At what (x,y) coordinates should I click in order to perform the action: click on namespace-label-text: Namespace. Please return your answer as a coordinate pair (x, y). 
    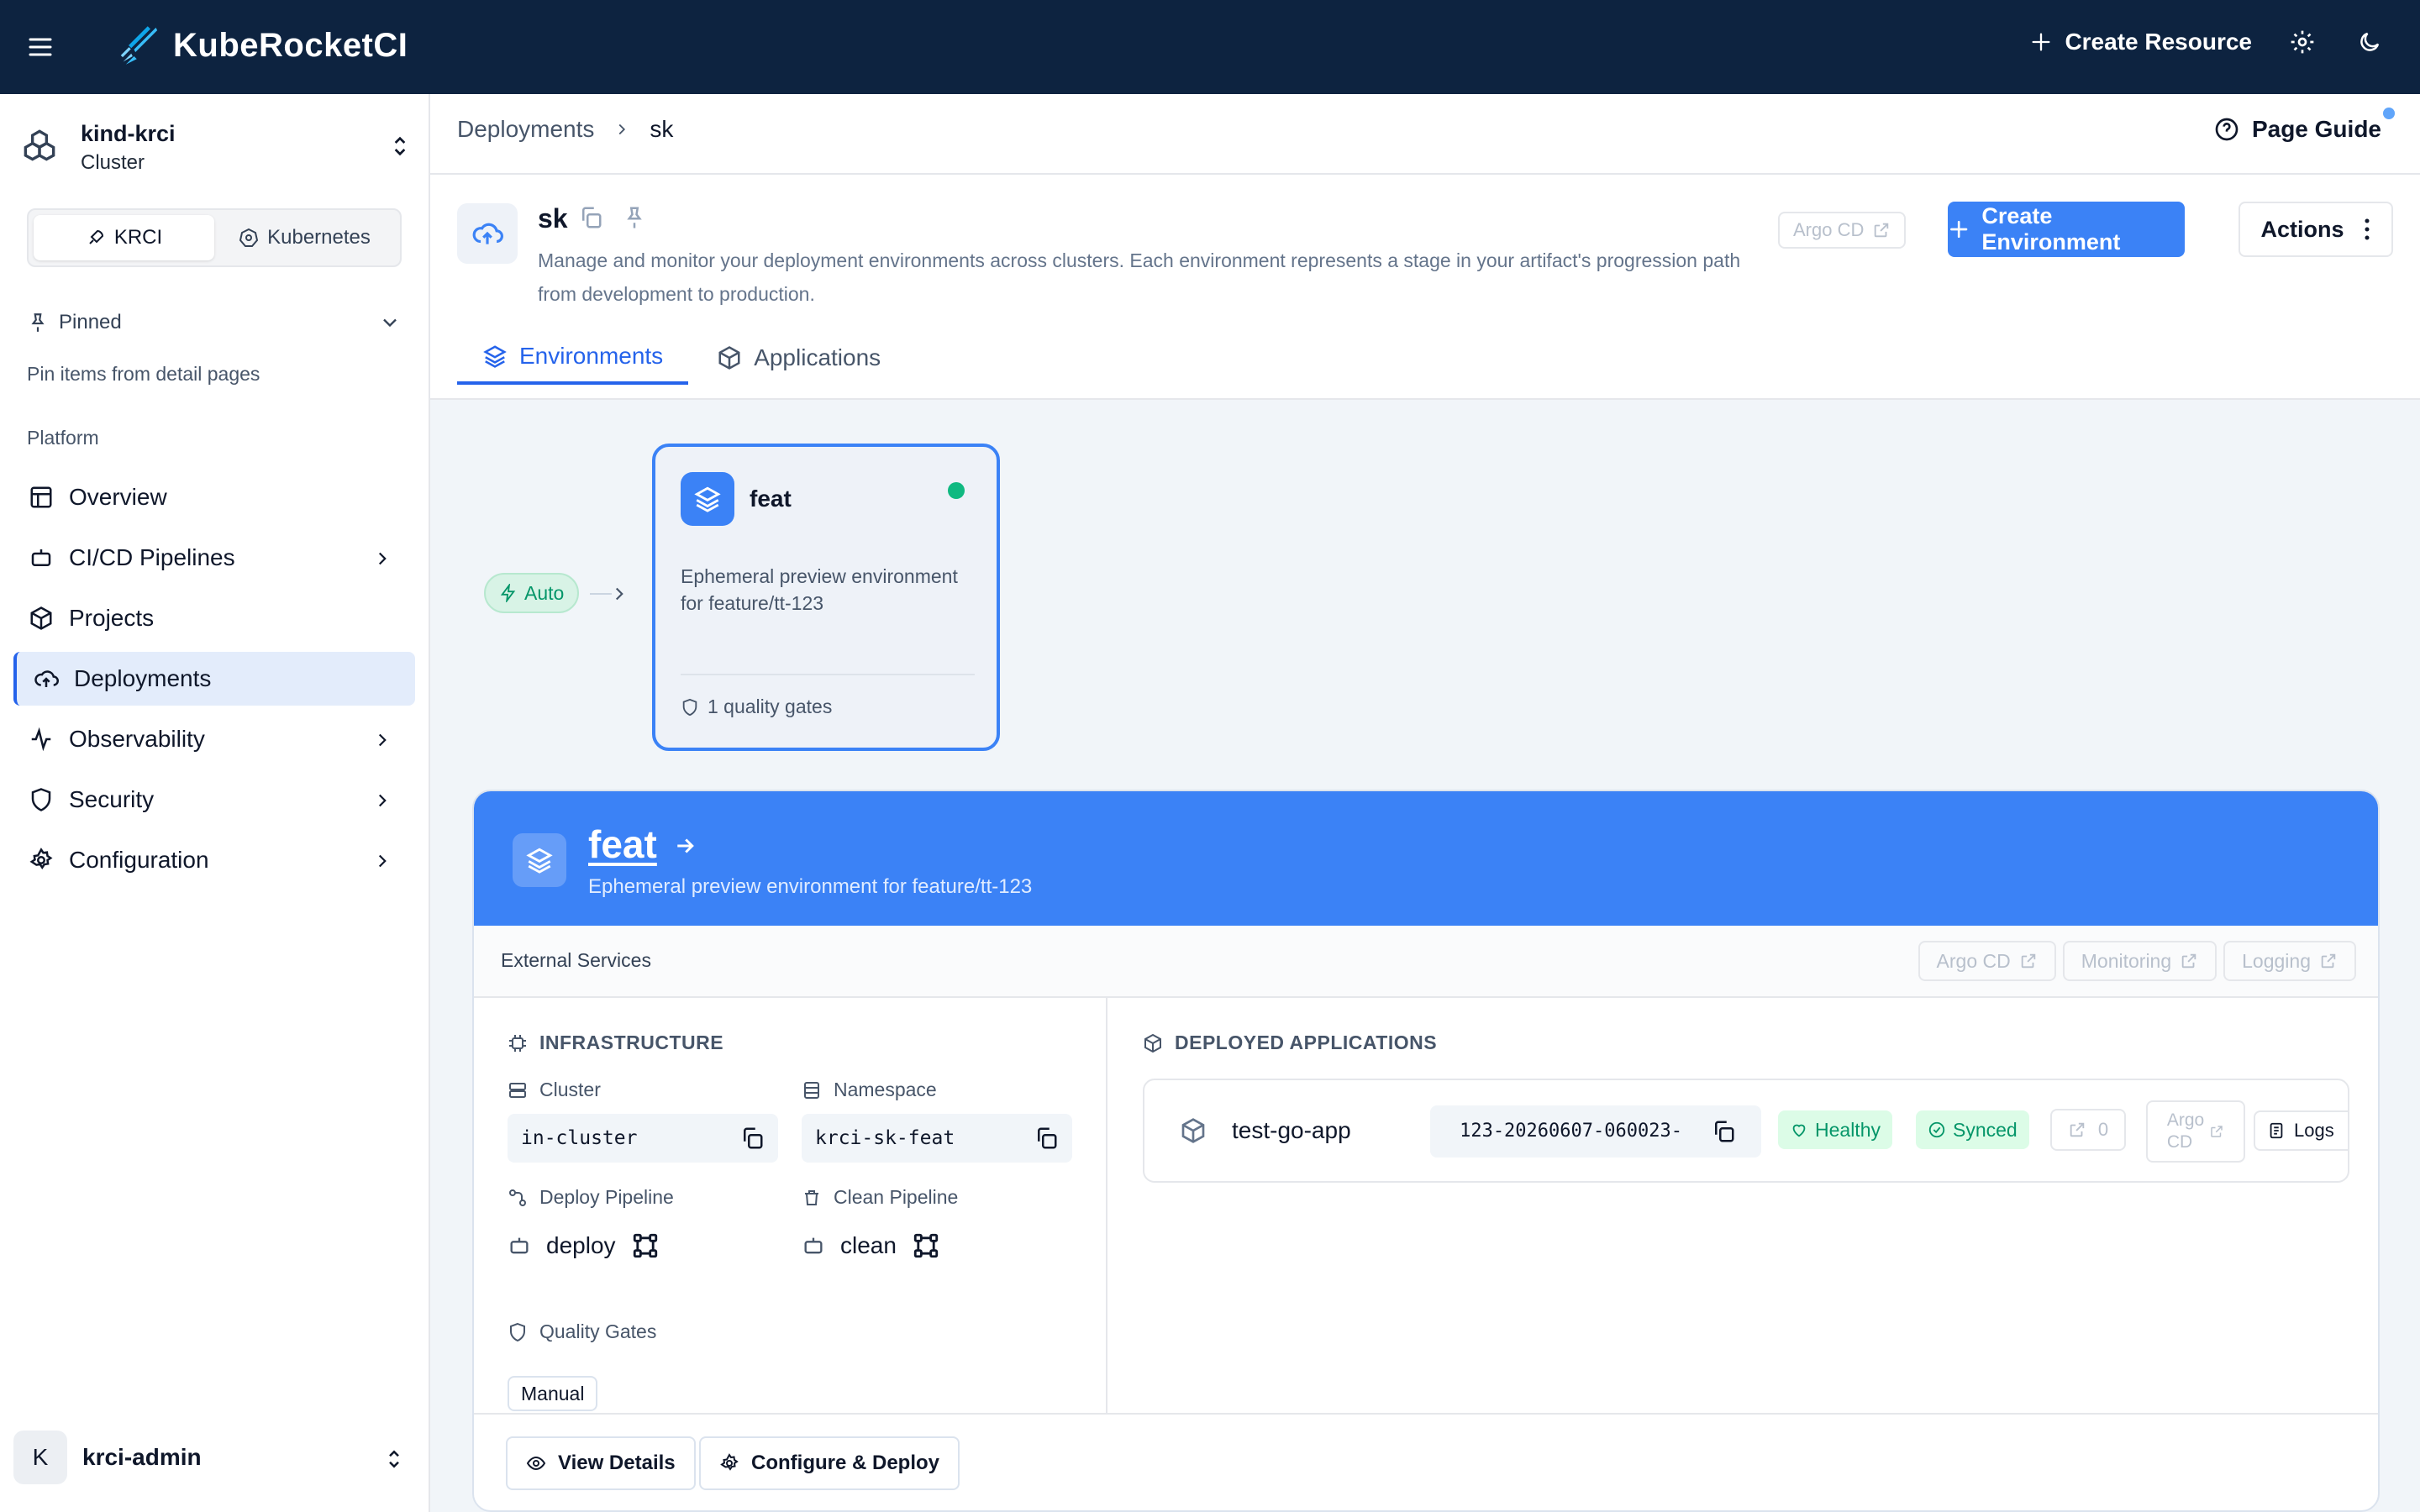
    Looking at the image, I should click on (885, 1089).